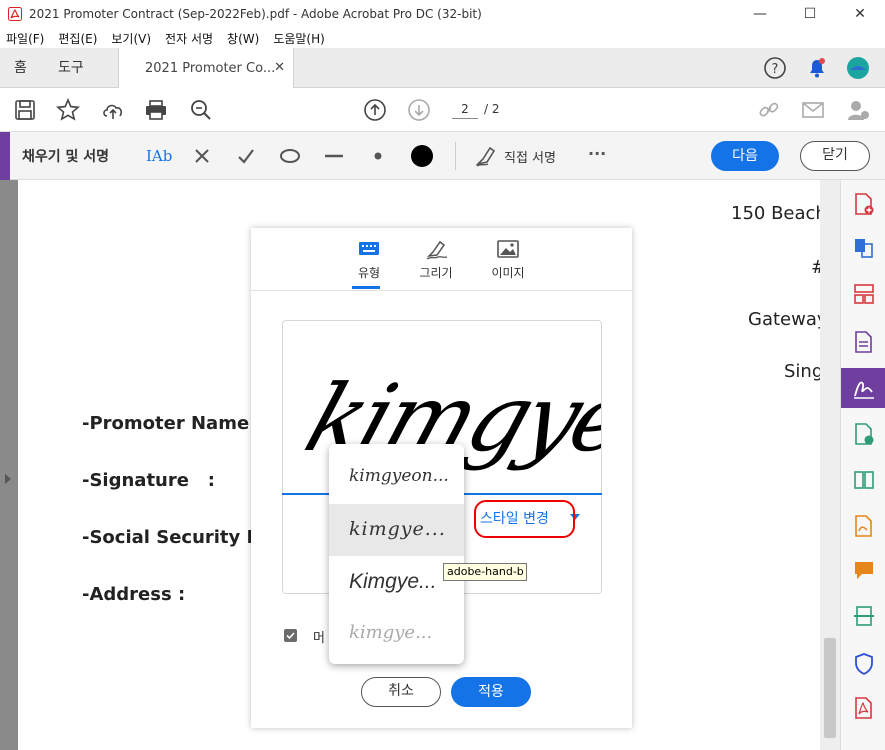  What do you see at coordinates (369, 259) in the screenshot?
I see `tab-type: 유형` at bounding box center [369, 259].